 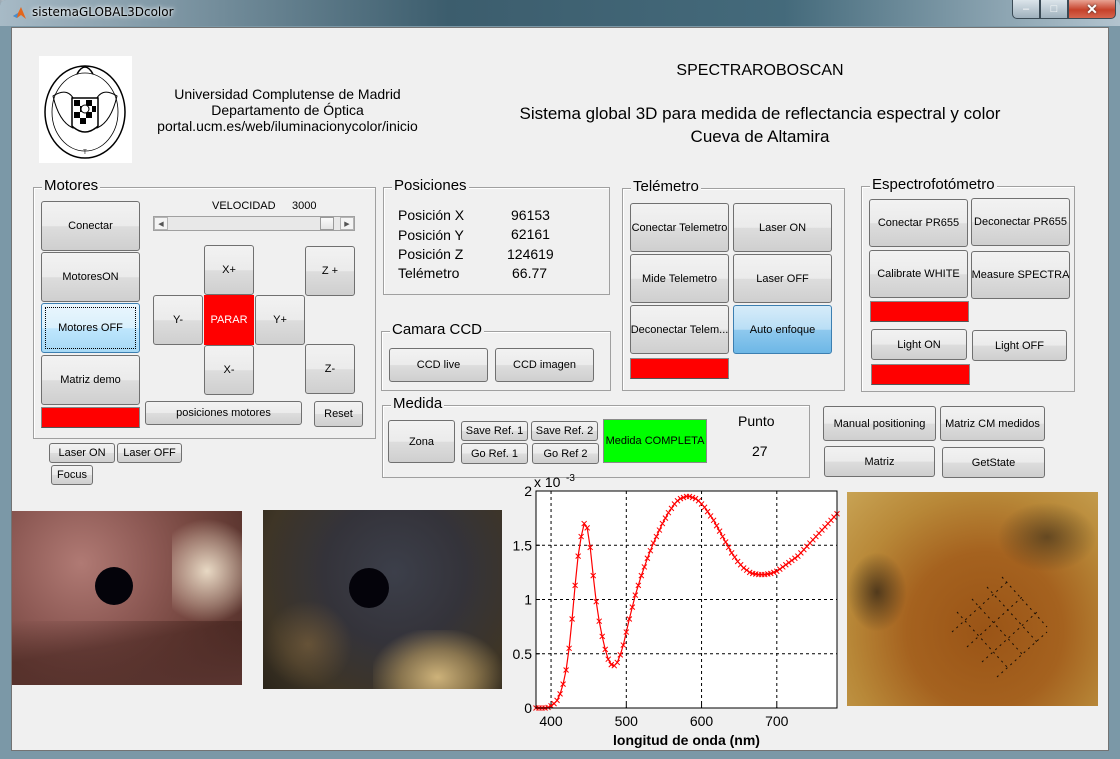 What do you see at coordinates (149, 453) in the screenshot?
I see `laser-off-button: Laser OFF` at bounding box center [149, 453].